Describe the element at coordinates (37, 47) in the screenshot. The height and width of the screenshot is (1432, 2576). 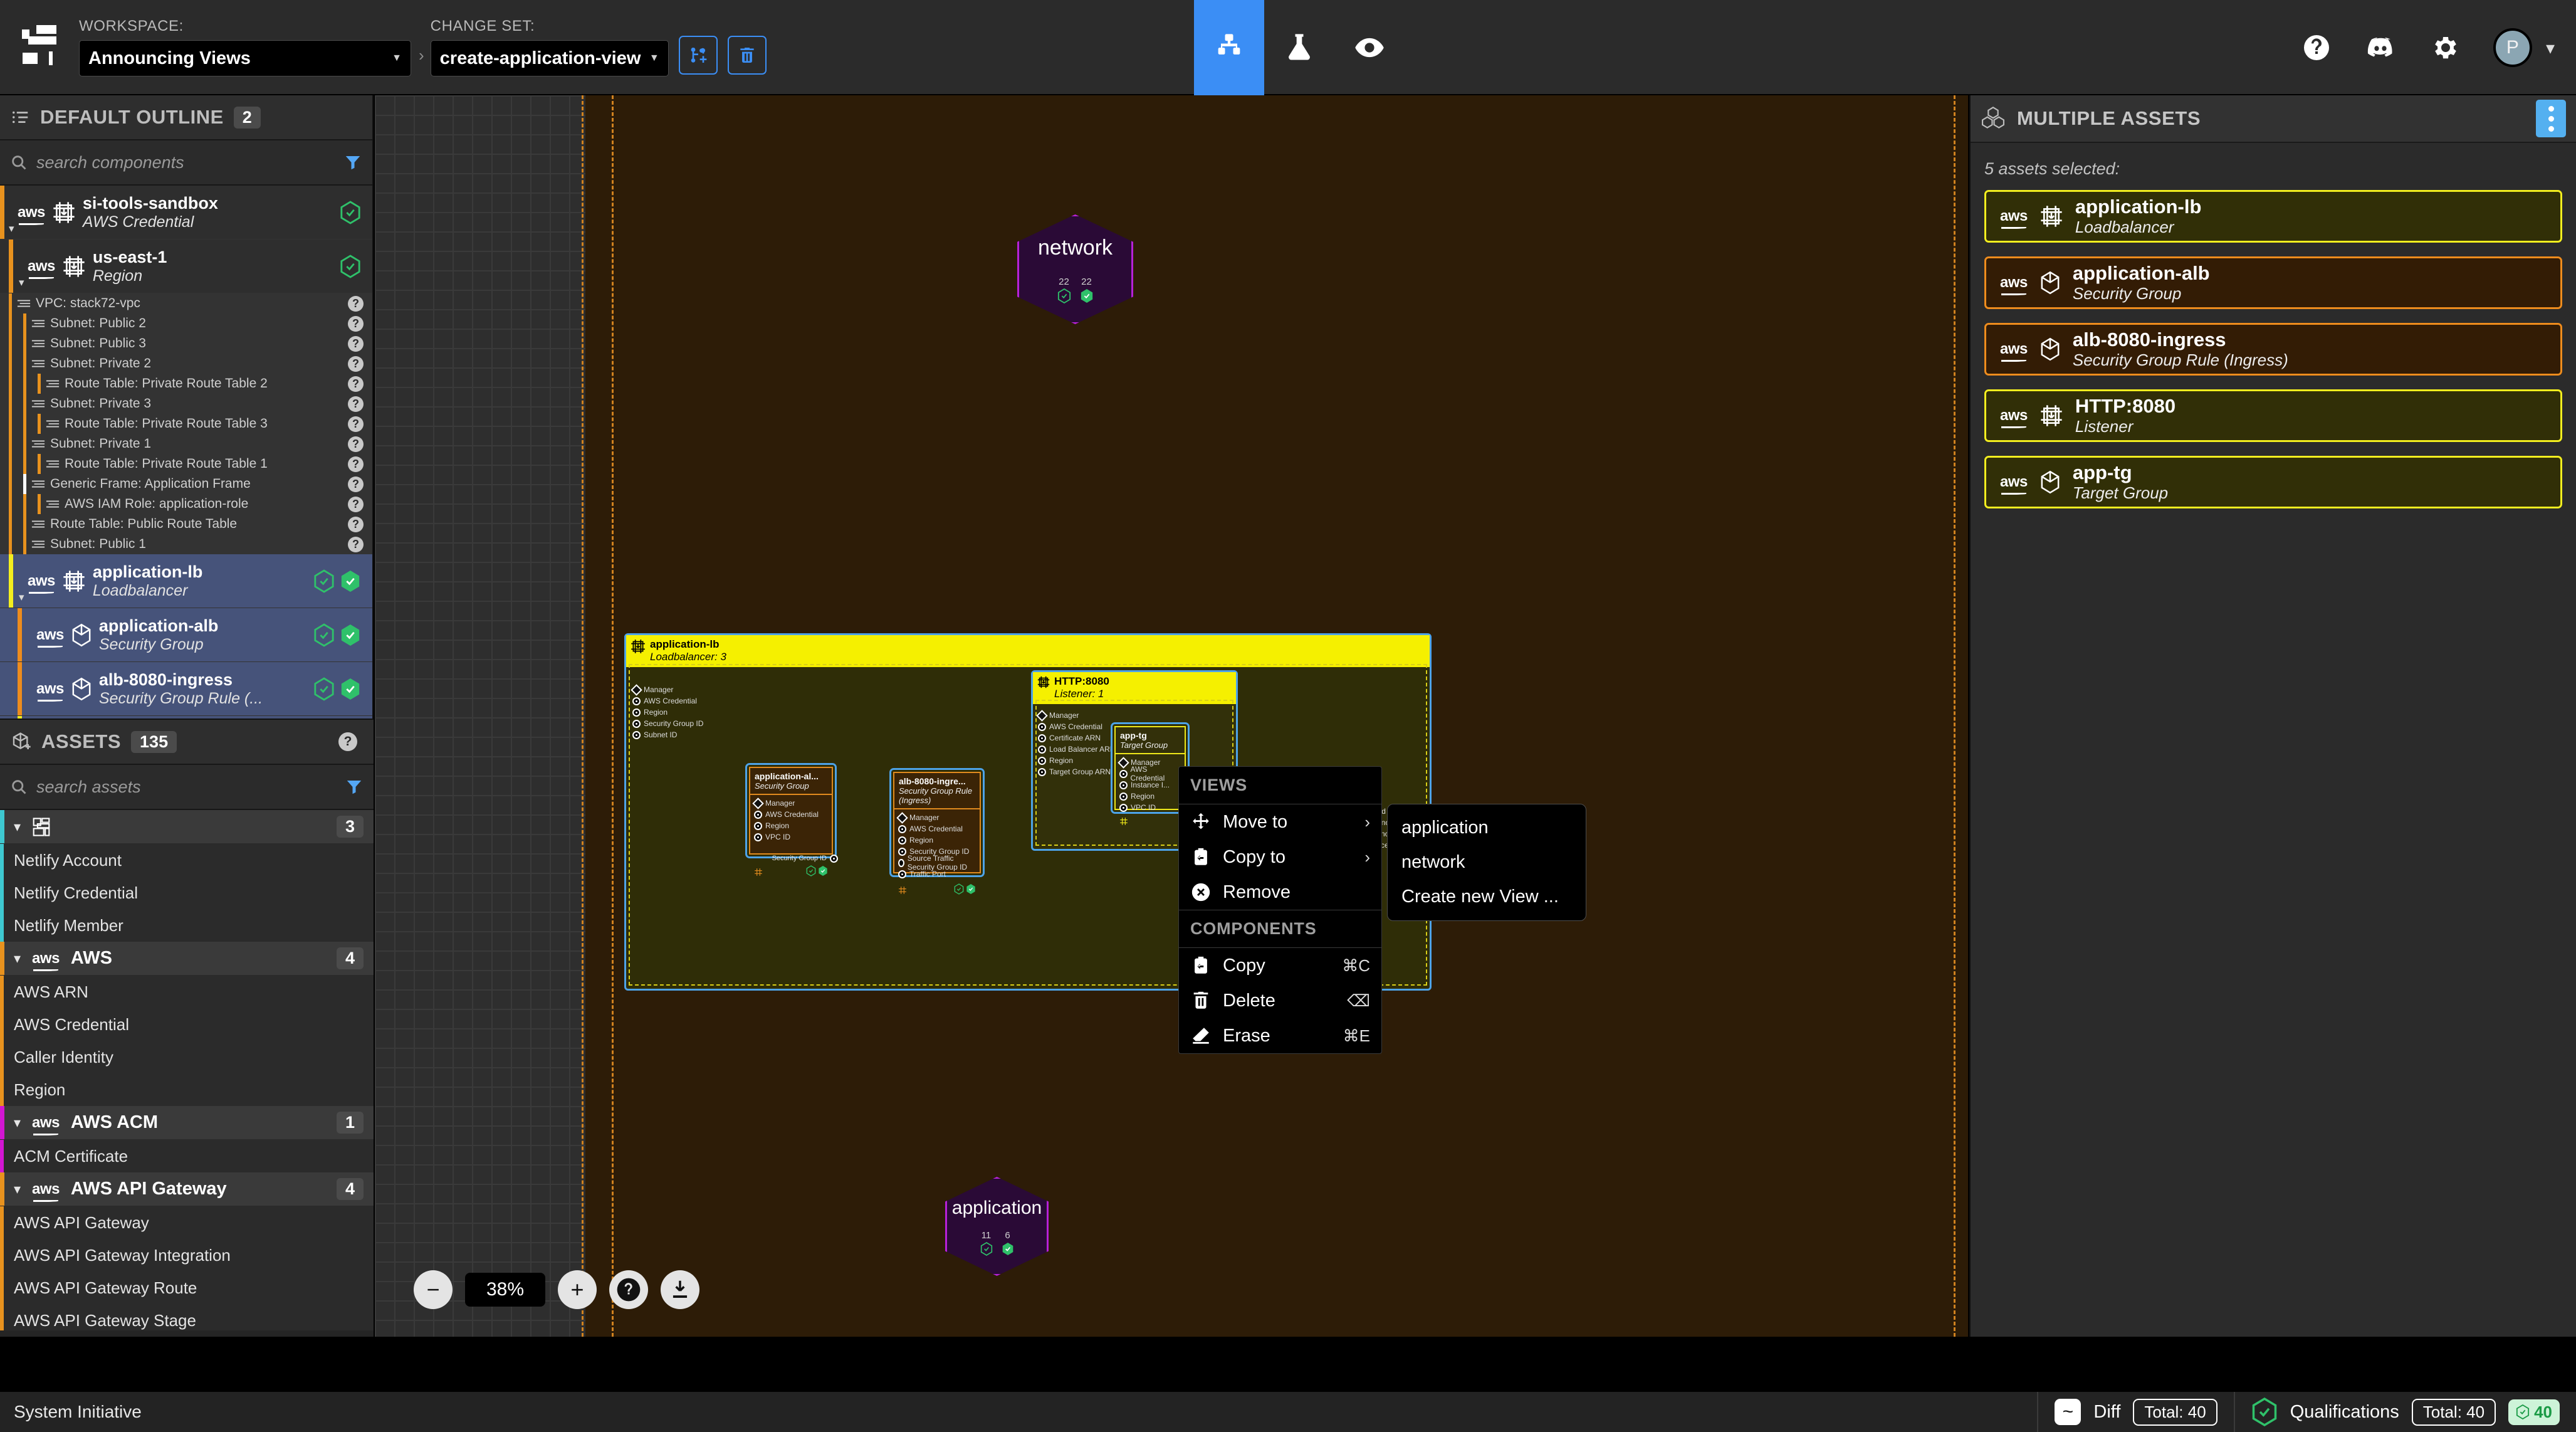
I see `si-logo-icon` at that location.